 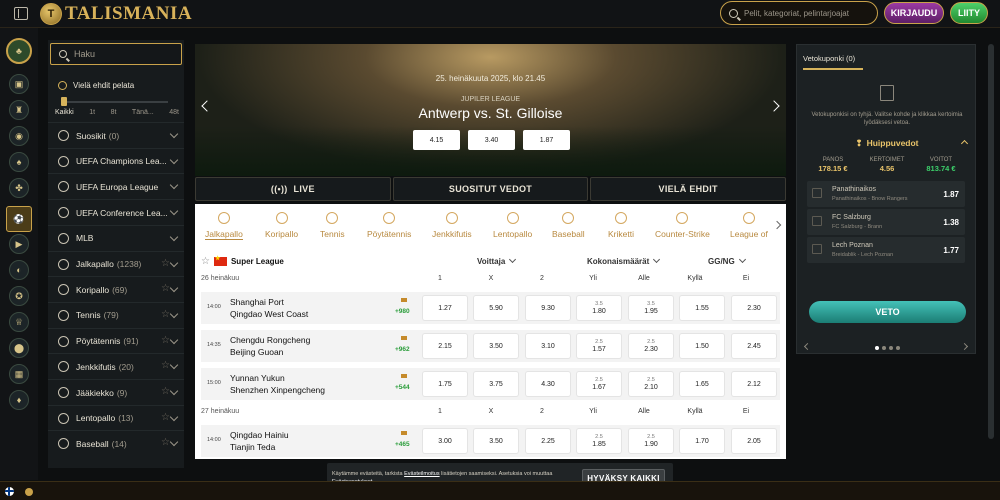 What do you see at coordinates (116, 54) in the screenshot?
I see `sidebar-search-input: Haku` at bounding box center [116, 54].